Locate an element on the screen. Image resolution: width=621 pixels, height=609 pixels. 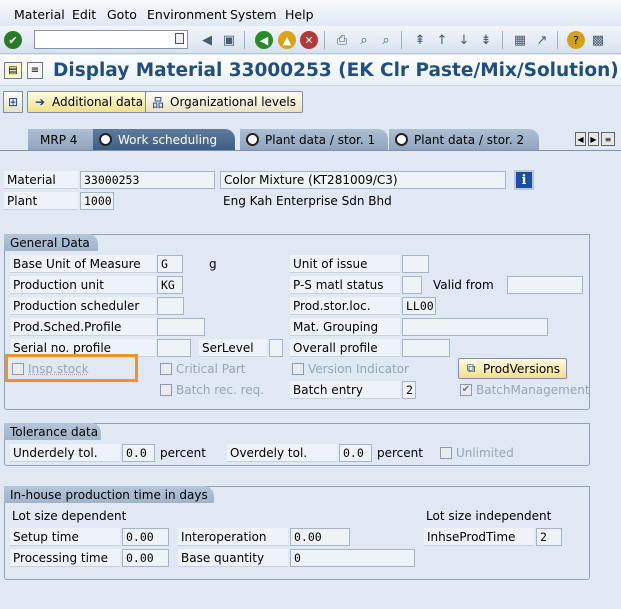
lot-size-independent-label: Lot size independent is located at coordinates (489, 516).